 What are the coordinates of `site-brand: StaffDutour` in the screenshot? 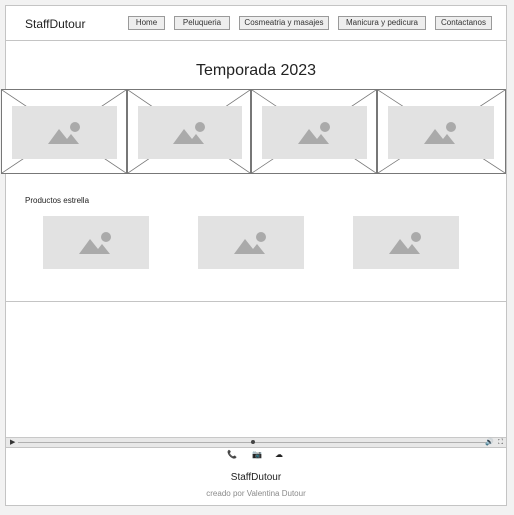 It's located at (55, 24).